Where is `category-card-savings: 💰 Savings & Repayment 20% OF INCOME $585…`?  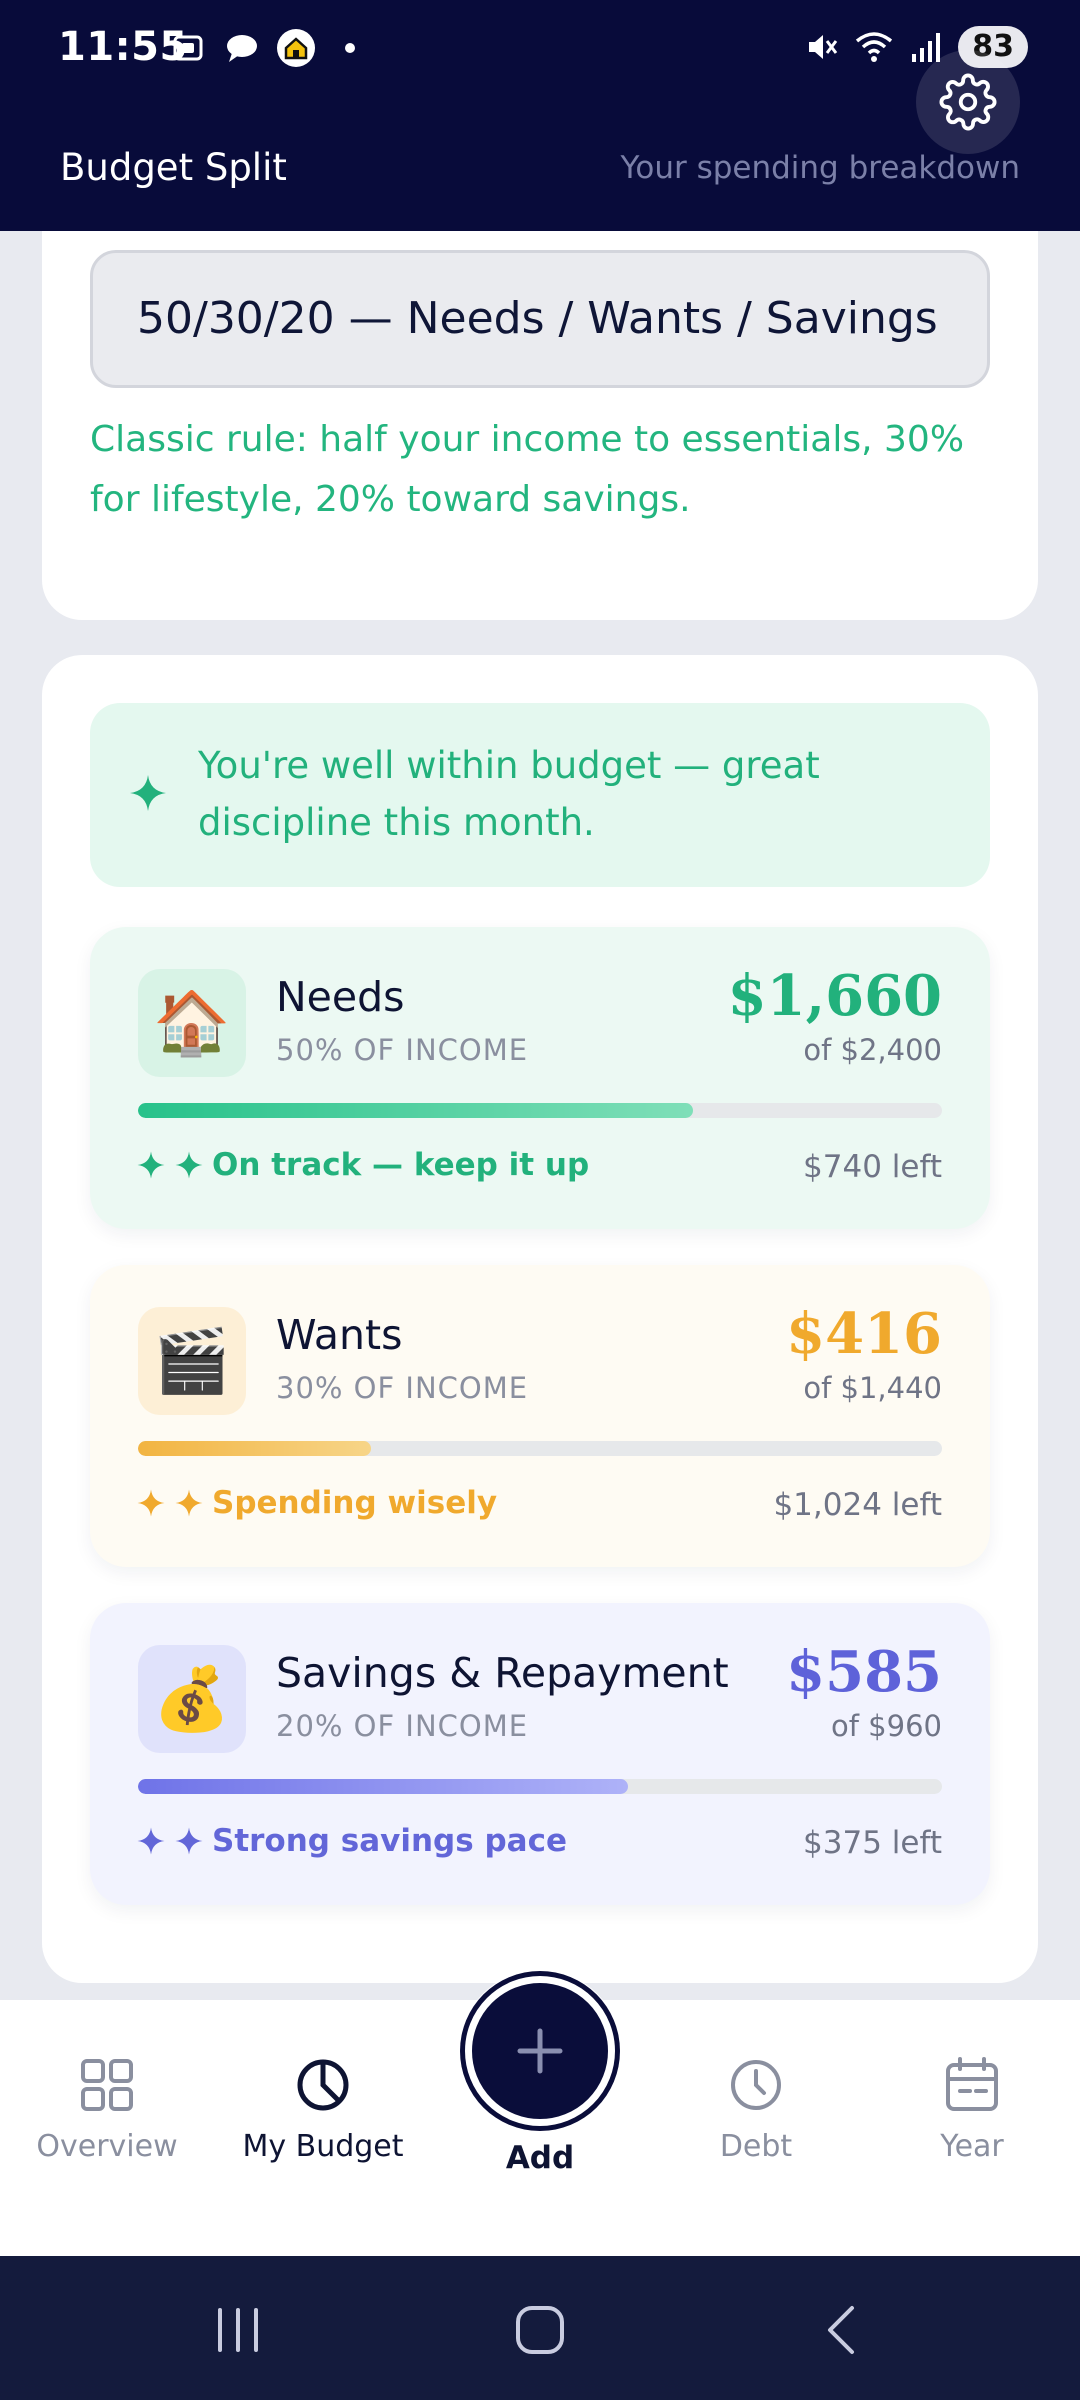 category-card-savings: 💰 Savings & Repayment 20% OF INCOME $585… is located at coordinates (540, 1754).